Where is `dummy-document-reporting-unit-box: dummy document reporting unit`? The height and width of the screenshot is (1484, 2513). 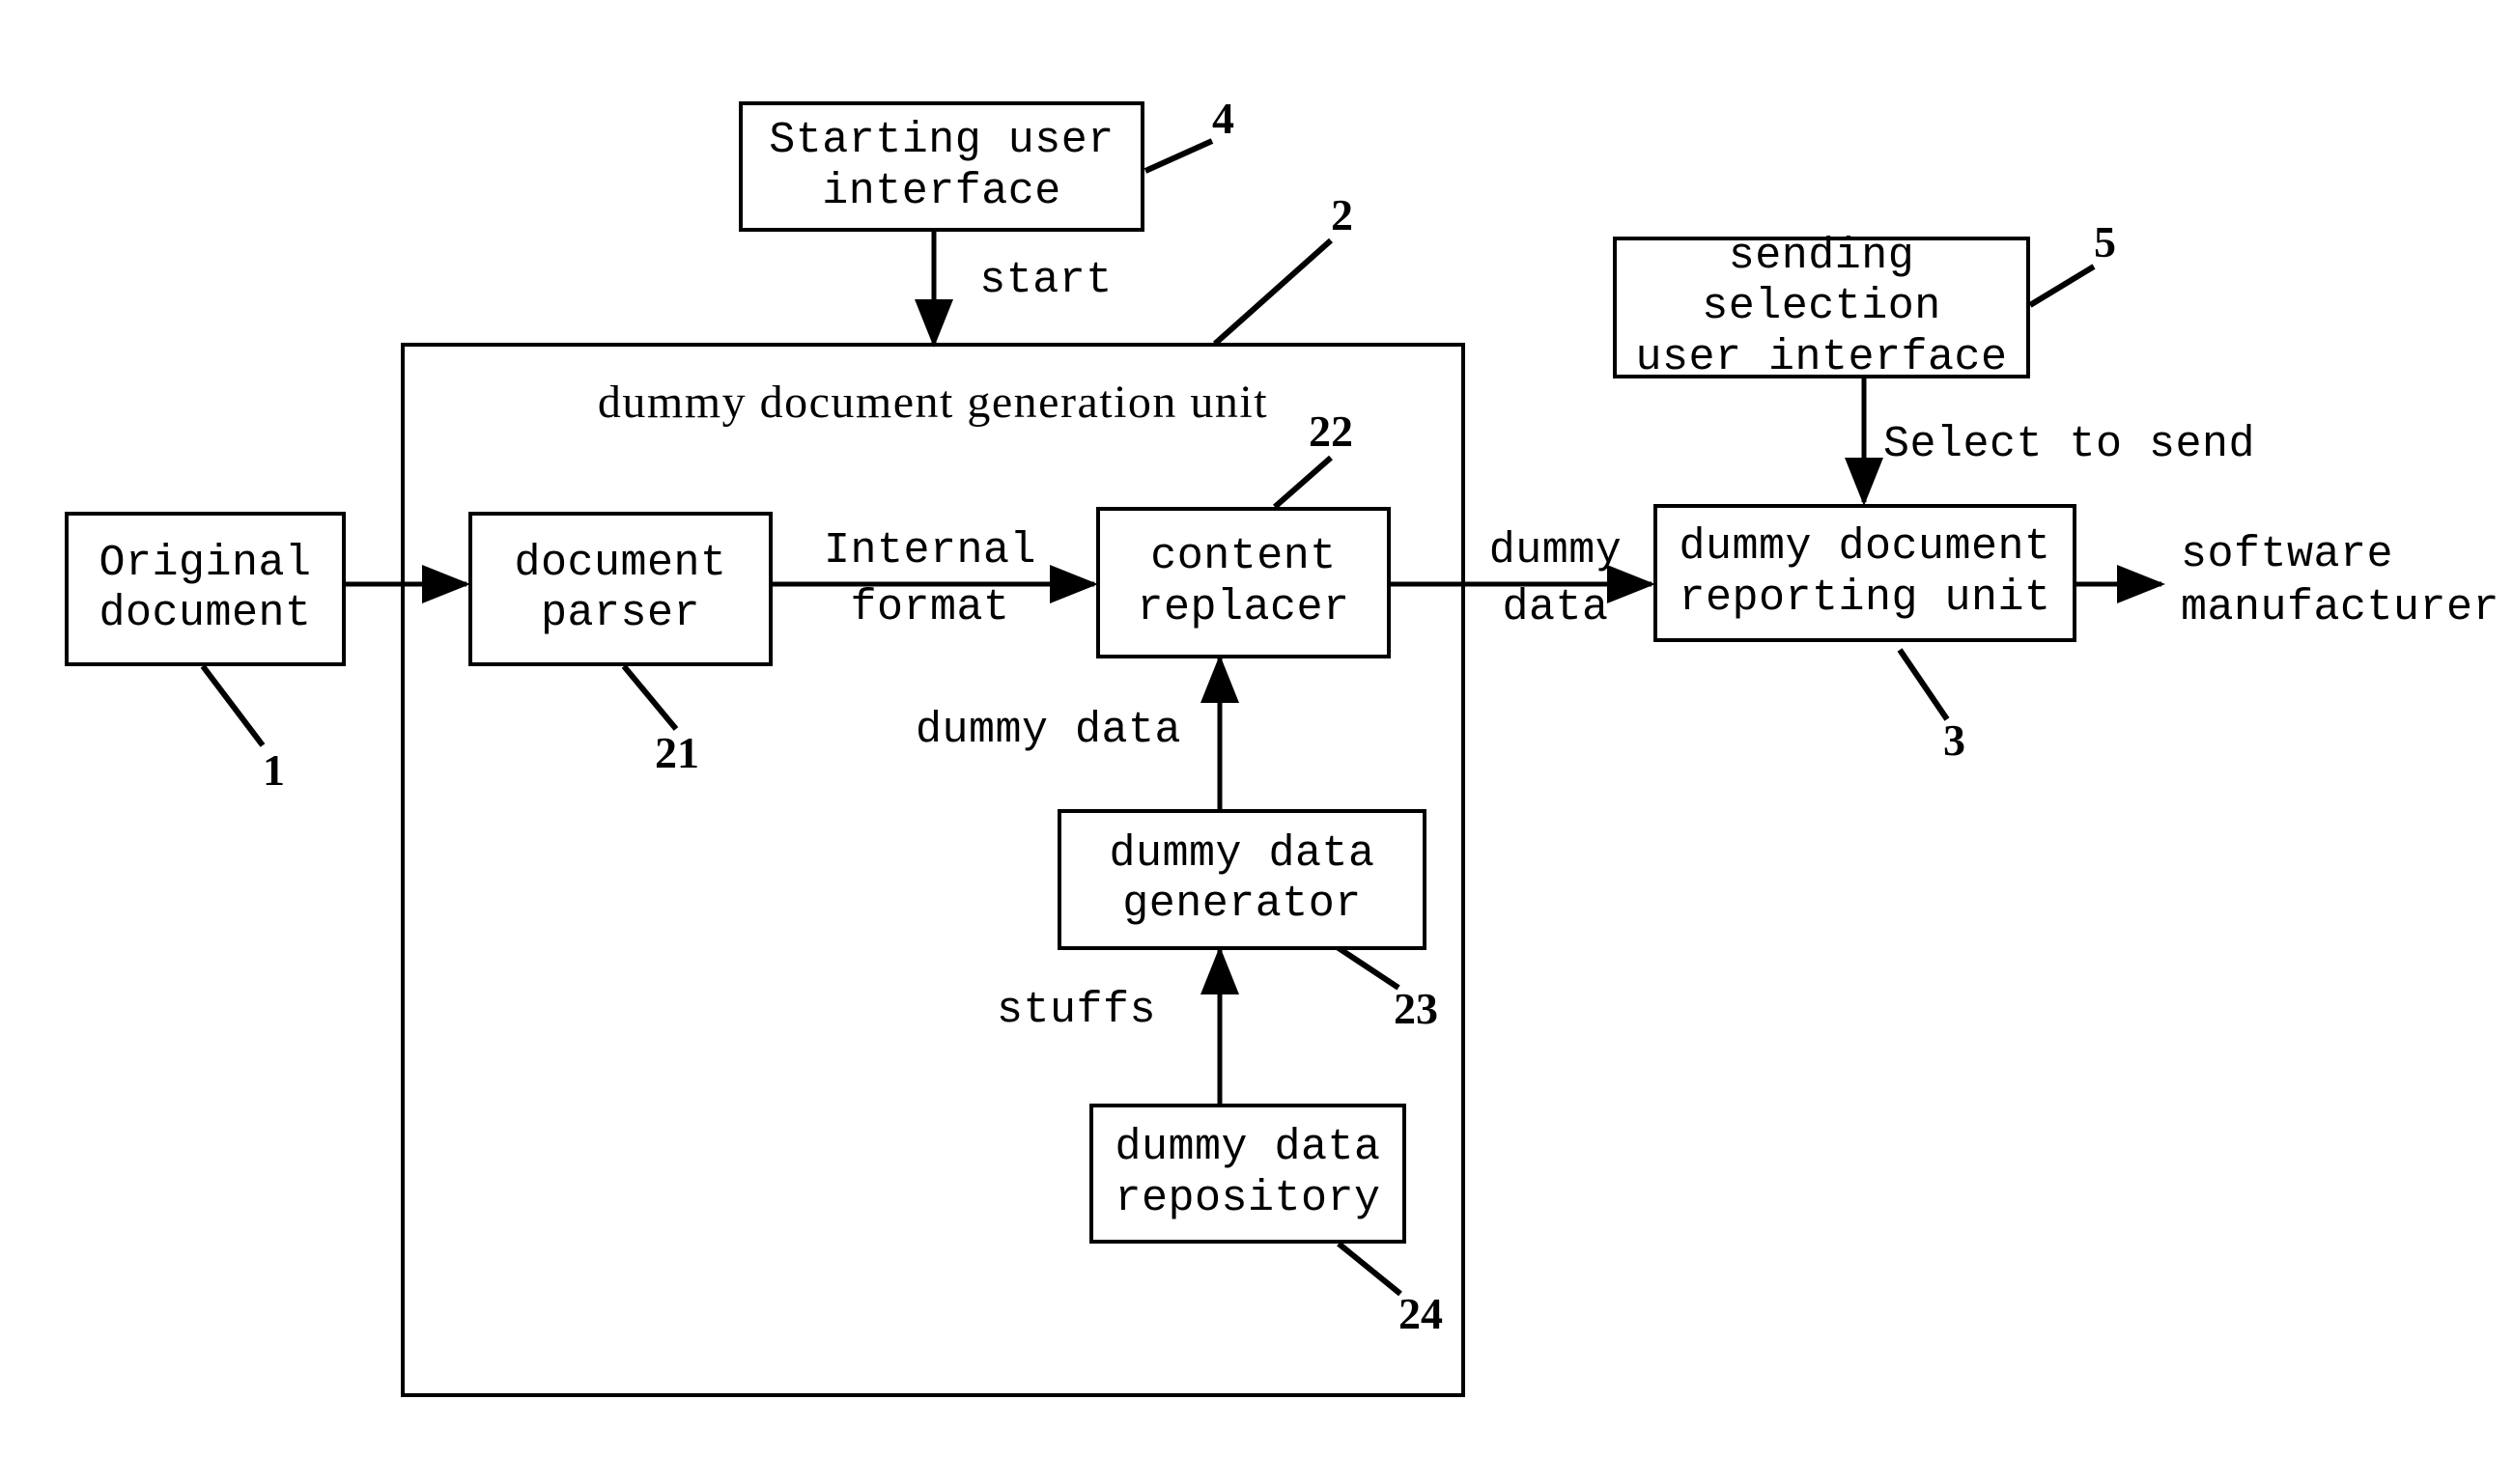
dummy-document-reporting-unit-box: dummy document reporting unit is located at coordinates (1864, 573).